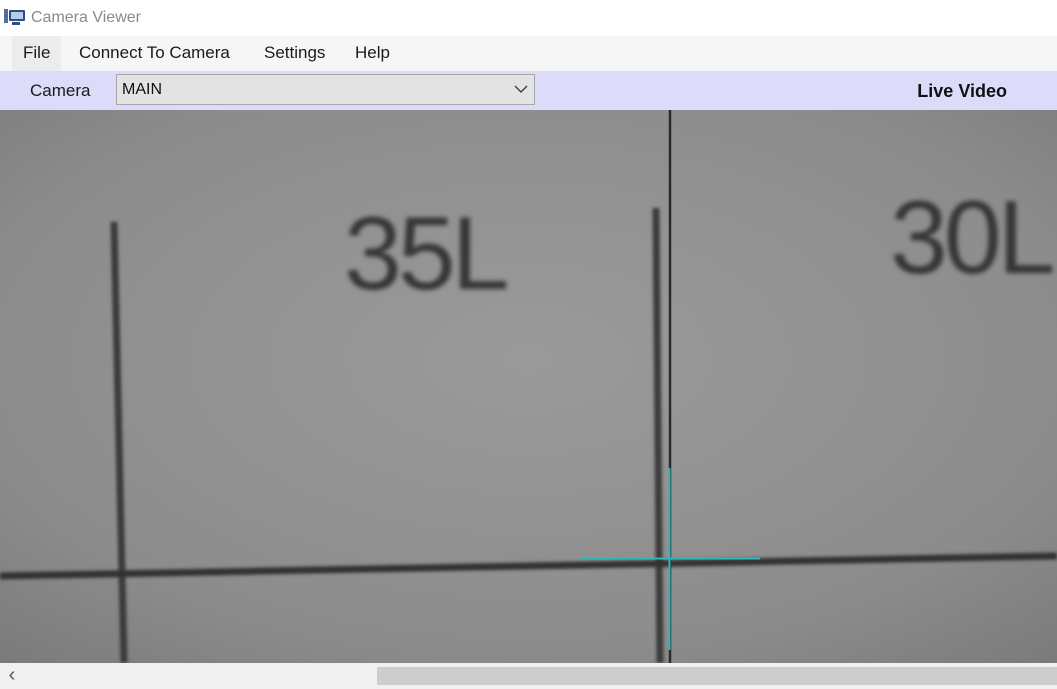 This screenshot has height=689, width=1057. What do you see at coordinates (12, 676) in the screenshot?
I see `scroll-left-arrow: ‹` at bounding box center [12, 676].